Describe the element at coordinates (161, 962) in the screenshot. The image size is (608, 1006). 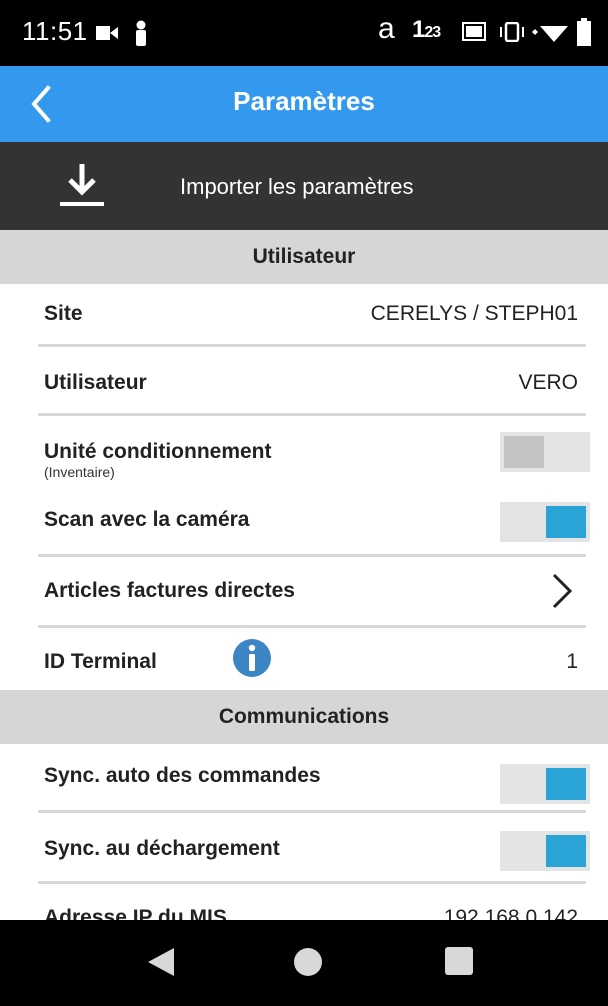
I see `back-triangle-icon` at that location.